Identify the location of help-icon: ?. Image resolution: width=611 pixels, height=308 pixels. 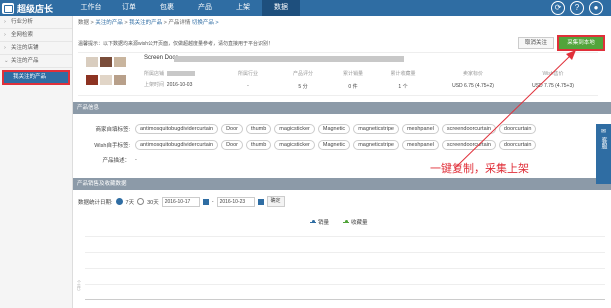
(577, 8).